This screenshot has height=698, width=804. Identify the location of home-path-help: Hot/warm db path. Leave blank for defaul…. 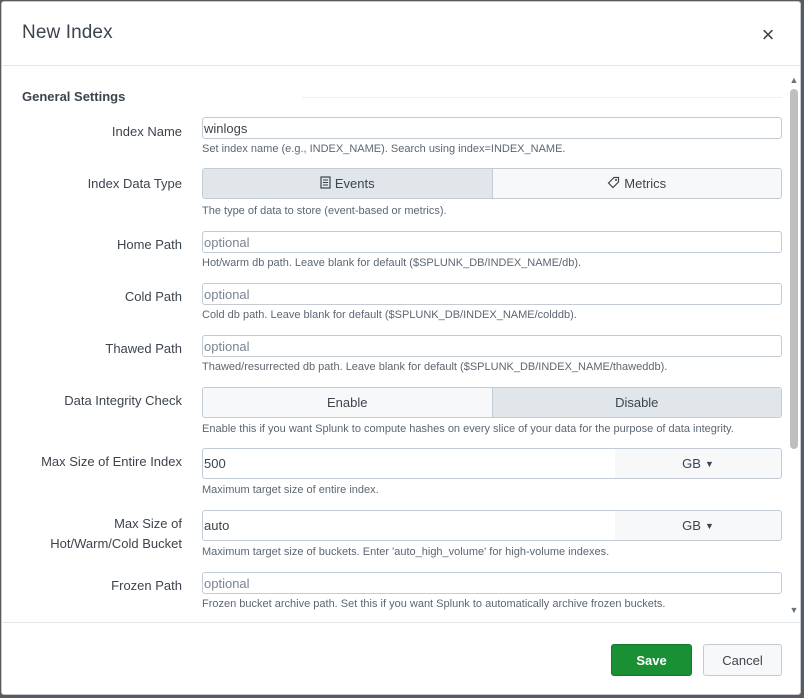
(392, 263).